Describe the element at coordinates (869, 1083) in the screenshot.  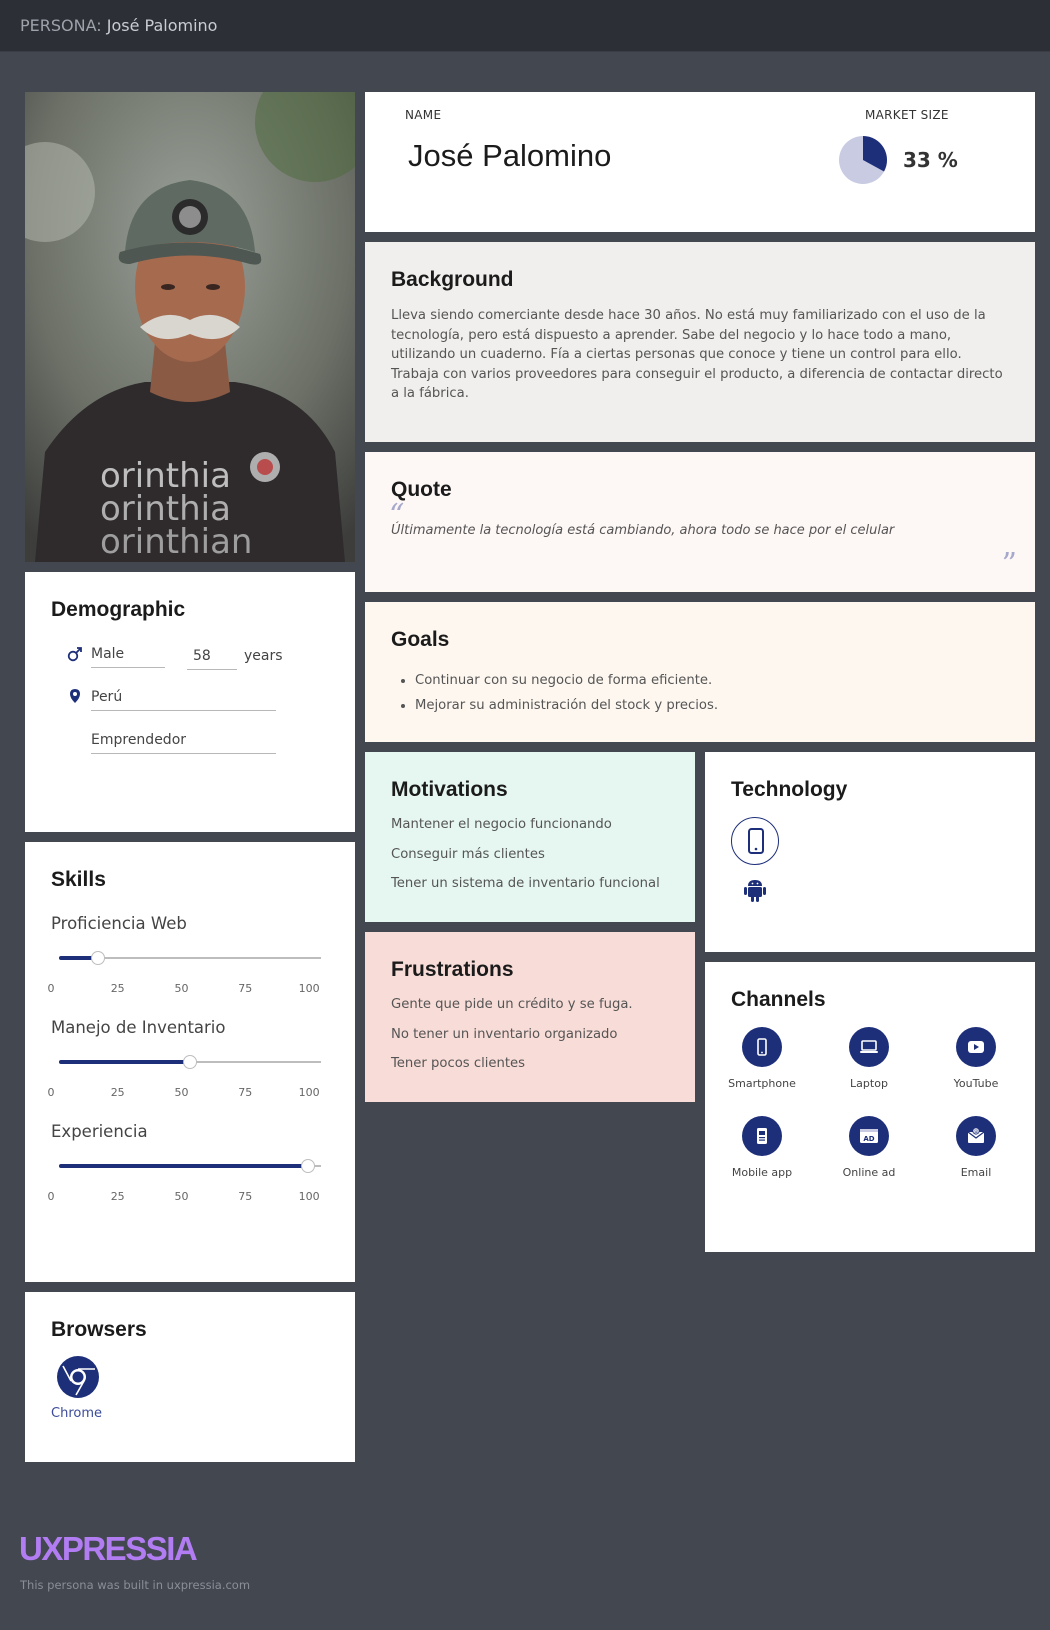
I see `channel-label: Laptop` at that location.